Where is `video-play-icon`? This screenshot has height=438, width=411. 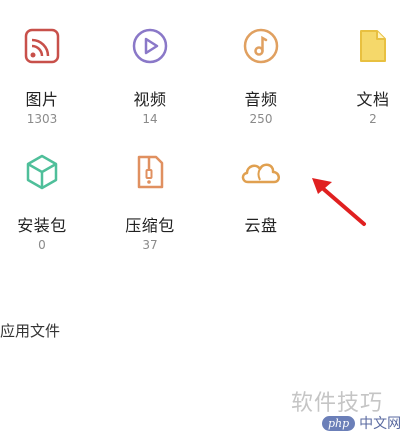 video-play-icon is located at coordinates (150, 48).